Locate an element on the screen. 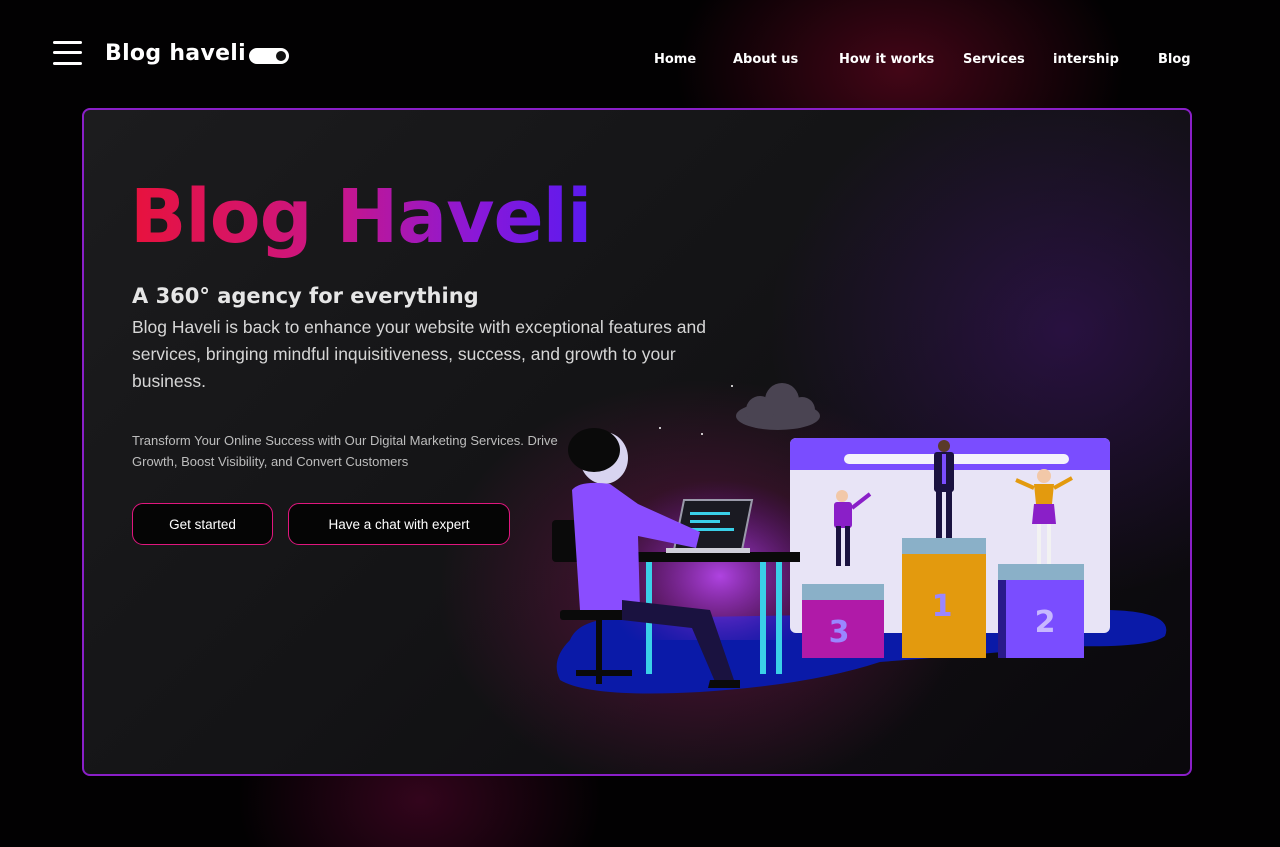 Image resolution: width=1280 pixels, height=847 pixels. nav-internship: intership is located at coordinates (1086, 59).